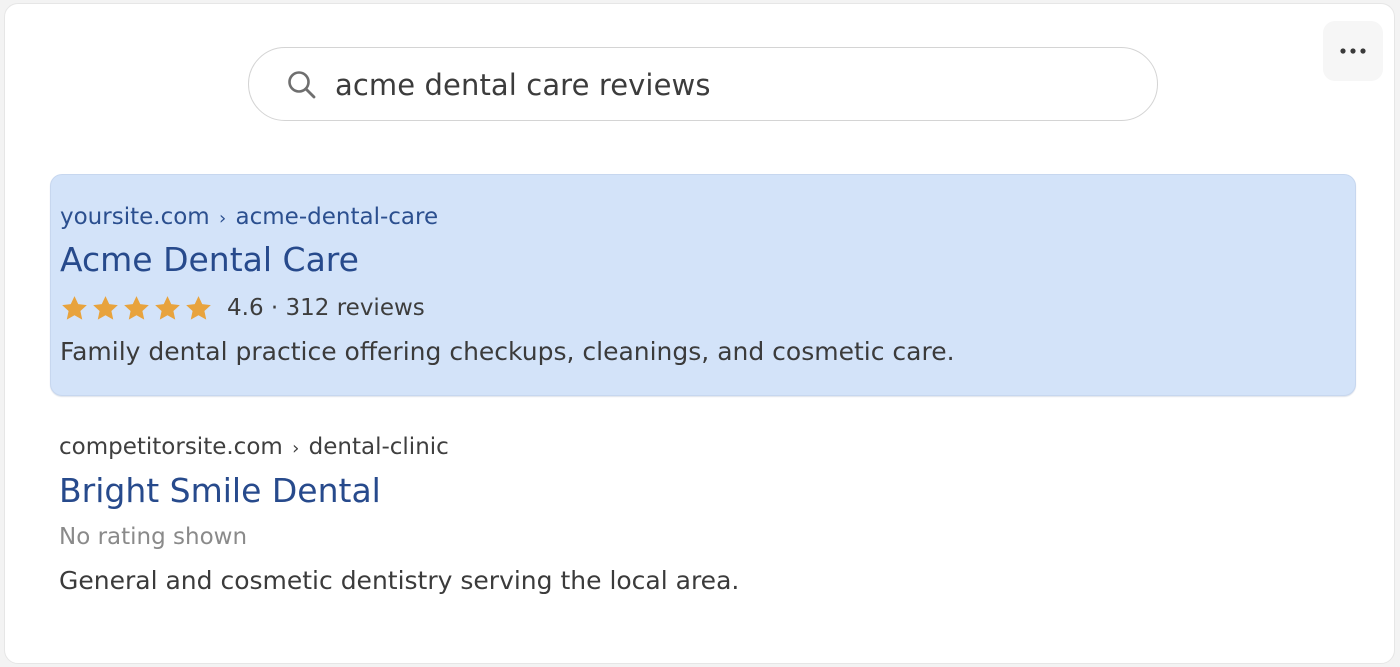  I want to click on result-breadcrumb: yoursite.com › acme-dental-care, so click(249, 218).